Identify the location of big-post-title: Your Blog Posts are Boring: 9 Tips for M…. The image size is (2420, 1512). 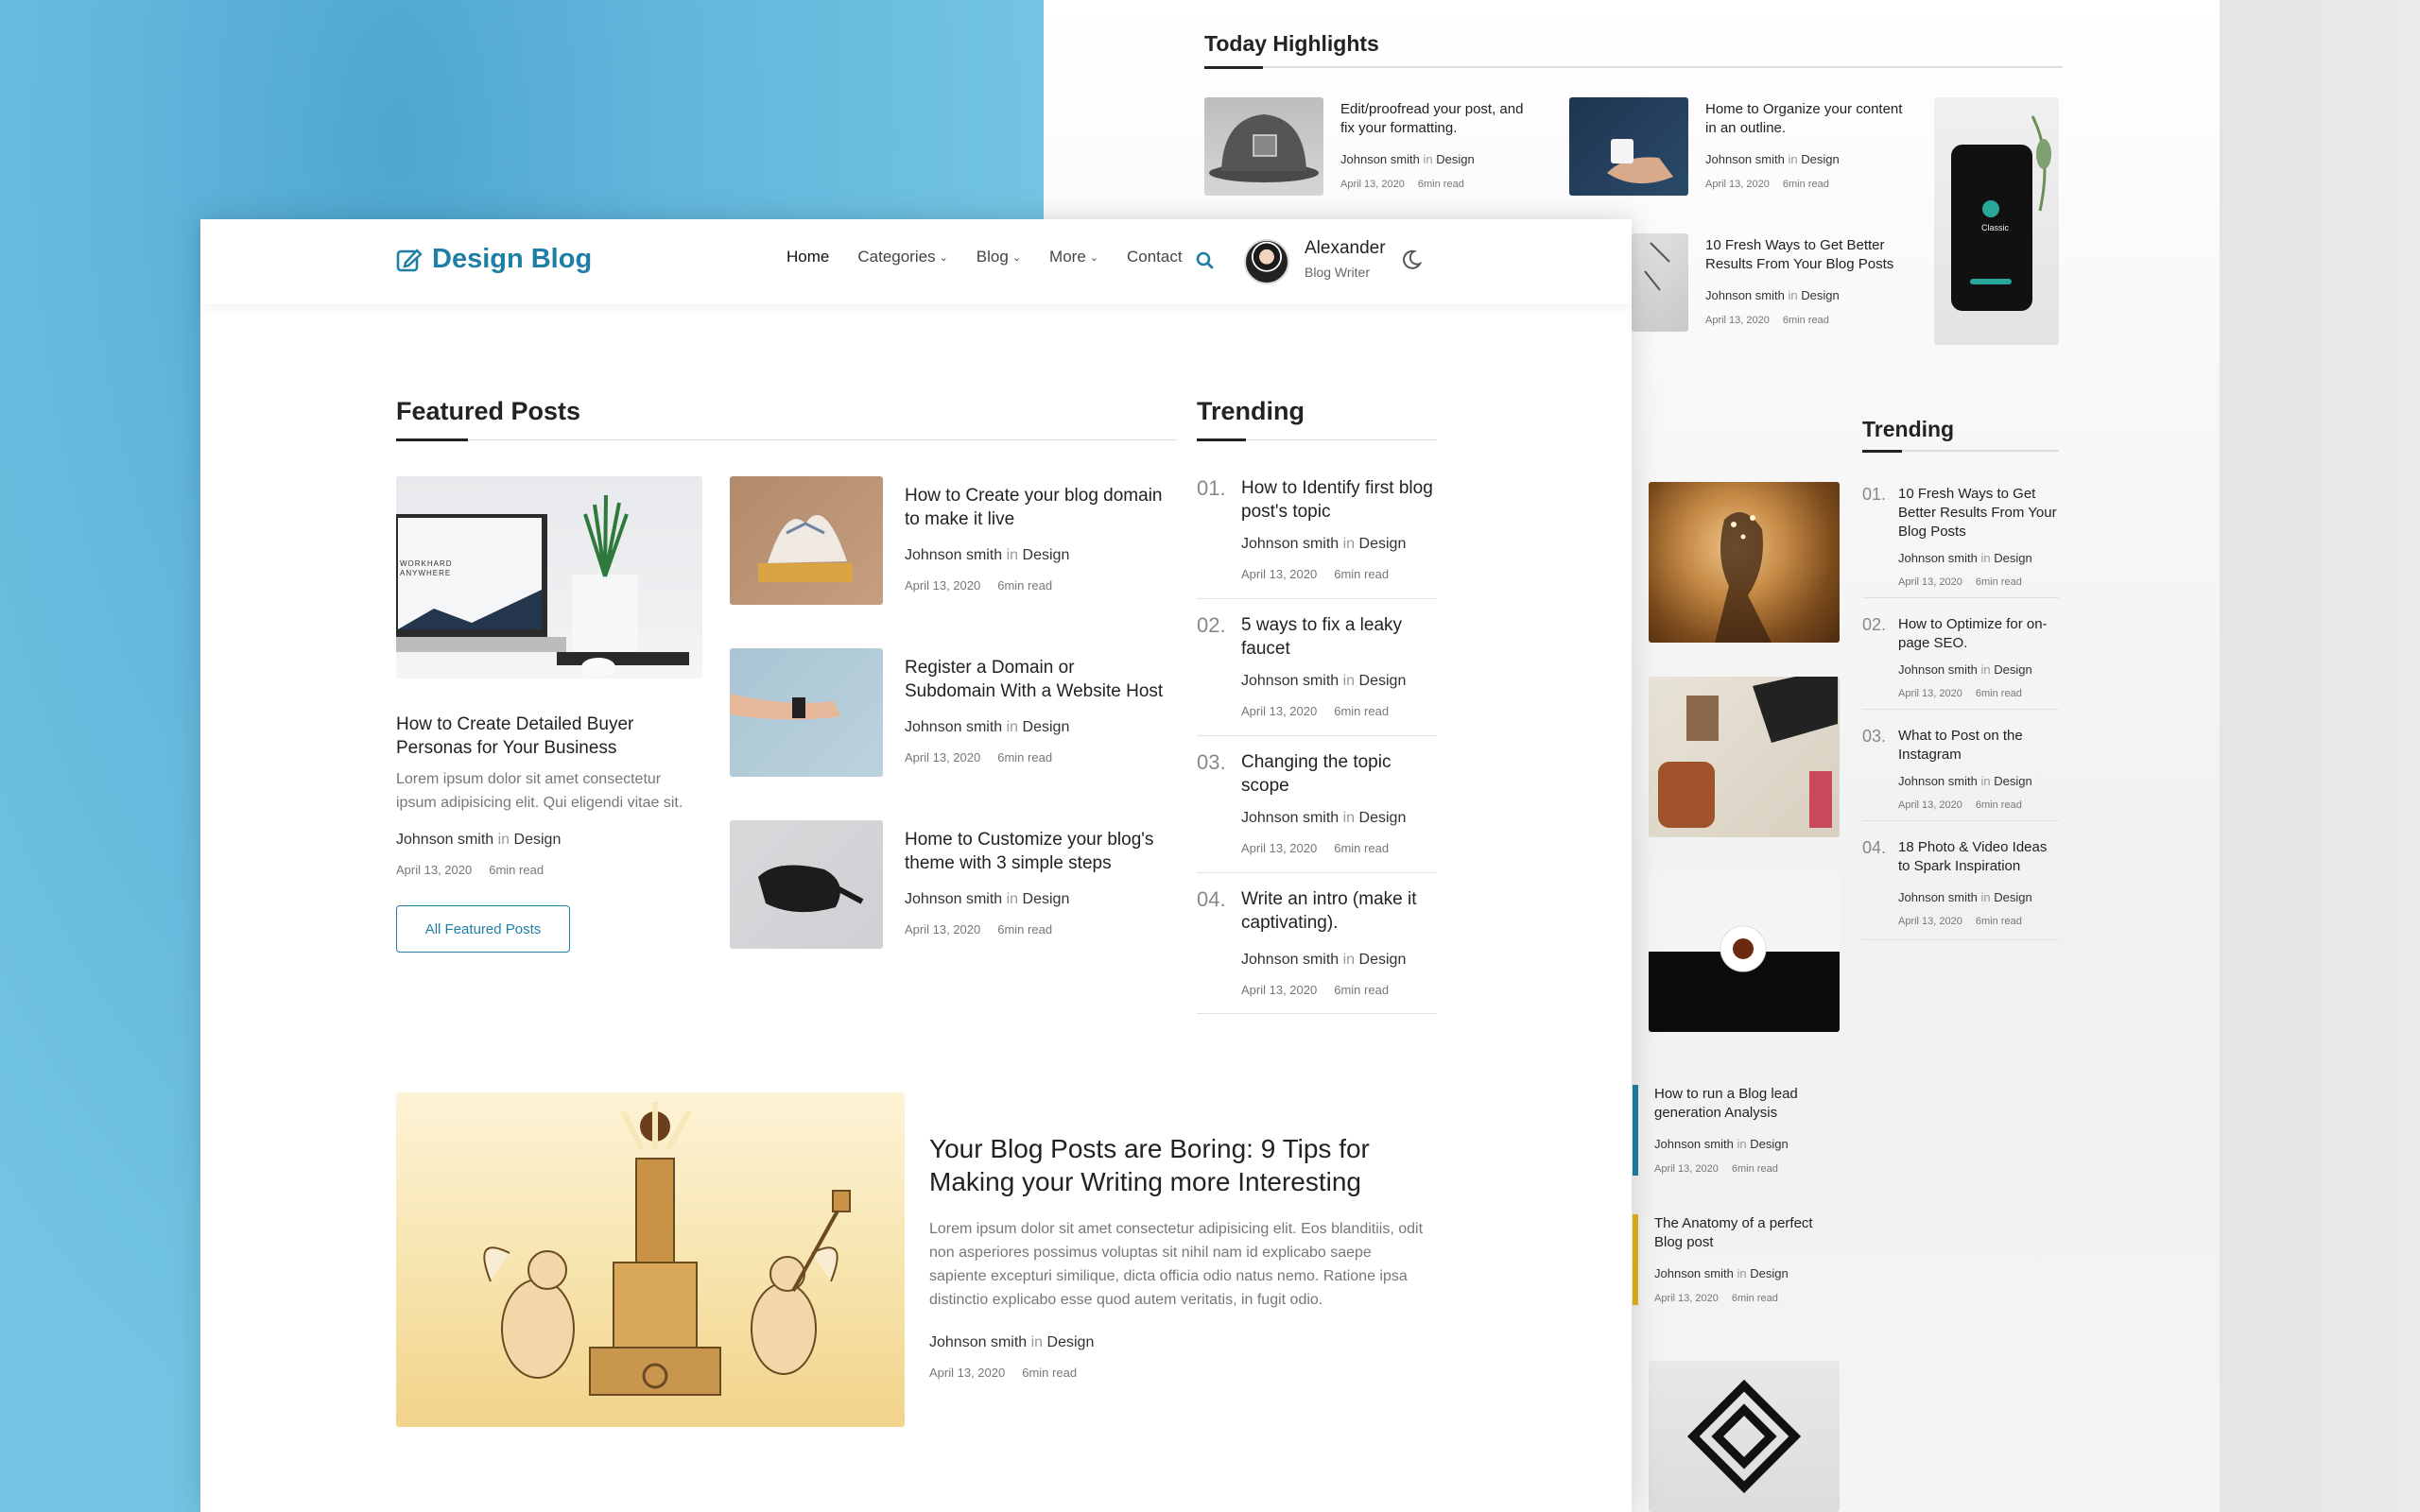
(1175, 1165).